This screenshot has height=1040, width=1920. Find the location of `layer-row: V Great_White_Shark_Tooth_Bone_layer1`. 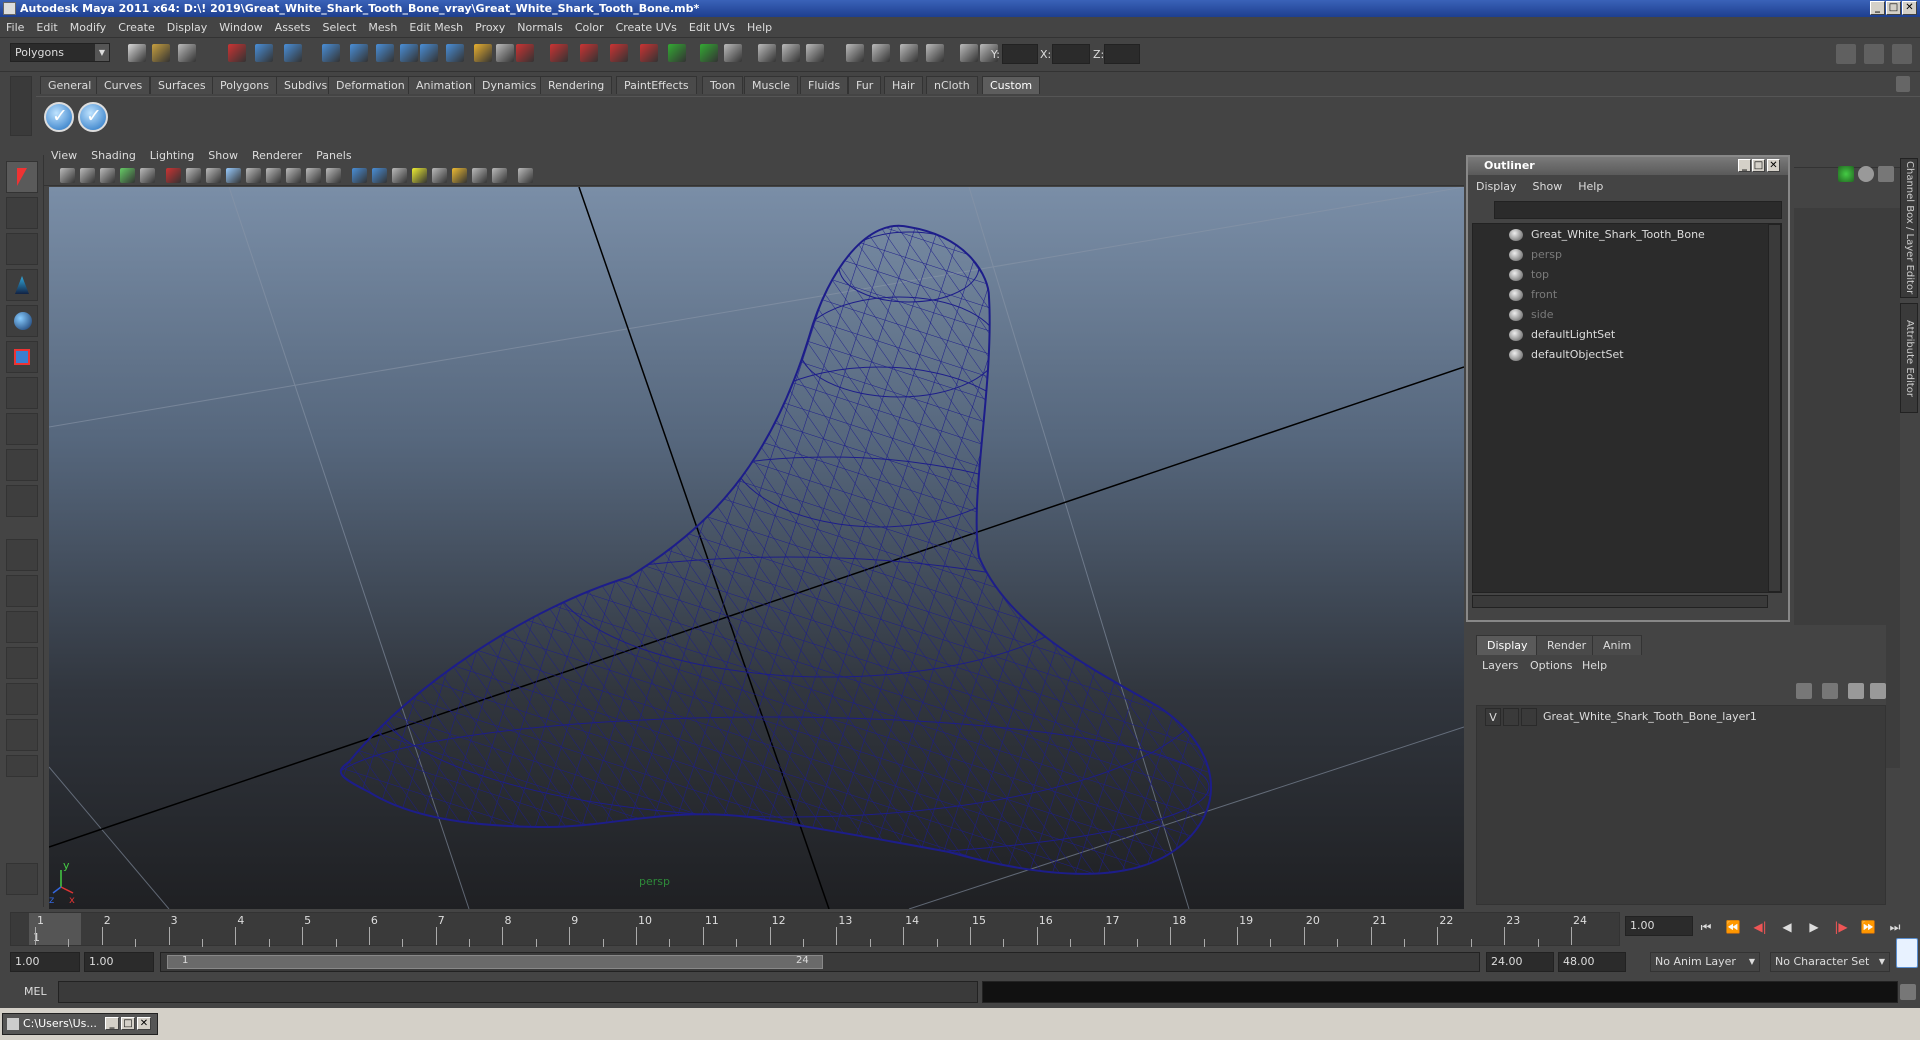

layer-row: V Great_White_Shark_Tooth_Bone_layer1 is located at coordinates (1682, 717).